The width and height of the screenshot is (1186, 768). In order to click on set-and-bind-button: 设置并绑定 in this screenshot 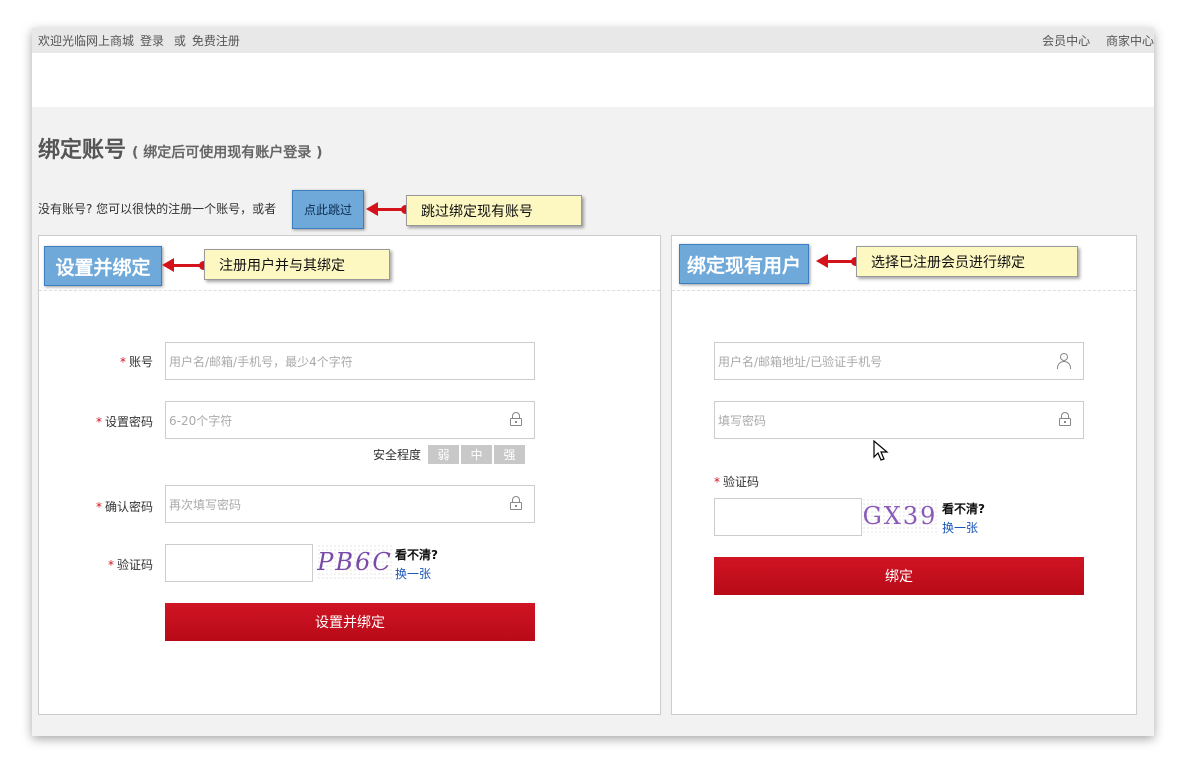, I will do `click(350, 622)`.